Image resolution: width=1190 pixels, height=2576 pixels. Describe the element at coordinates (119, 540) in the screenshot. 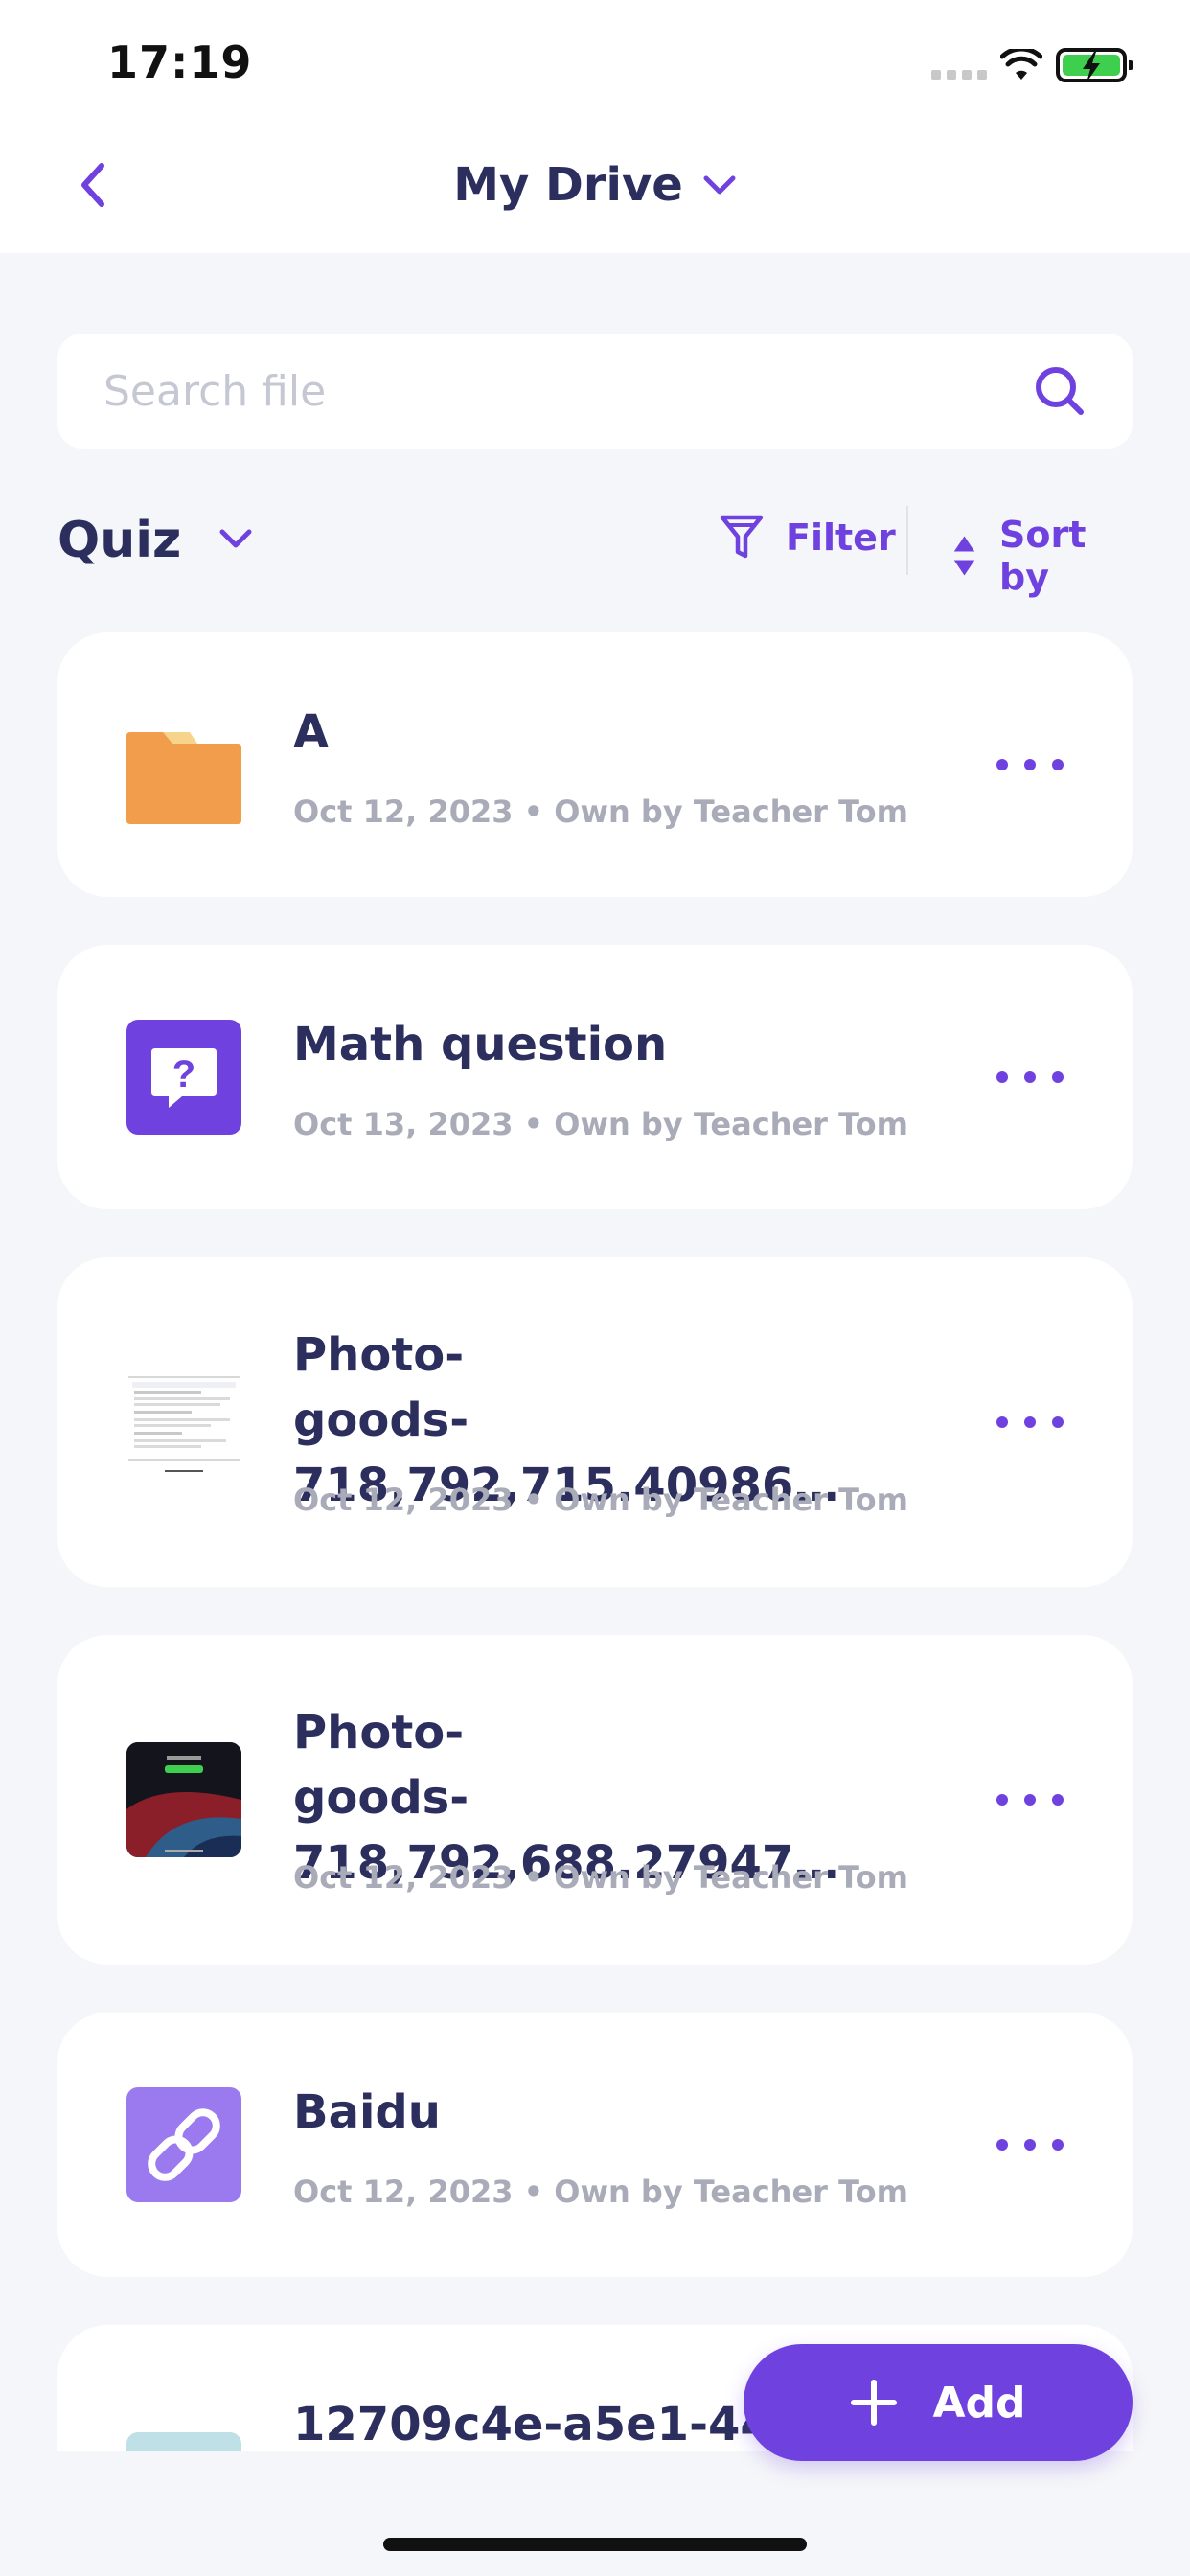

I see `section-title: Quiz` at that location.